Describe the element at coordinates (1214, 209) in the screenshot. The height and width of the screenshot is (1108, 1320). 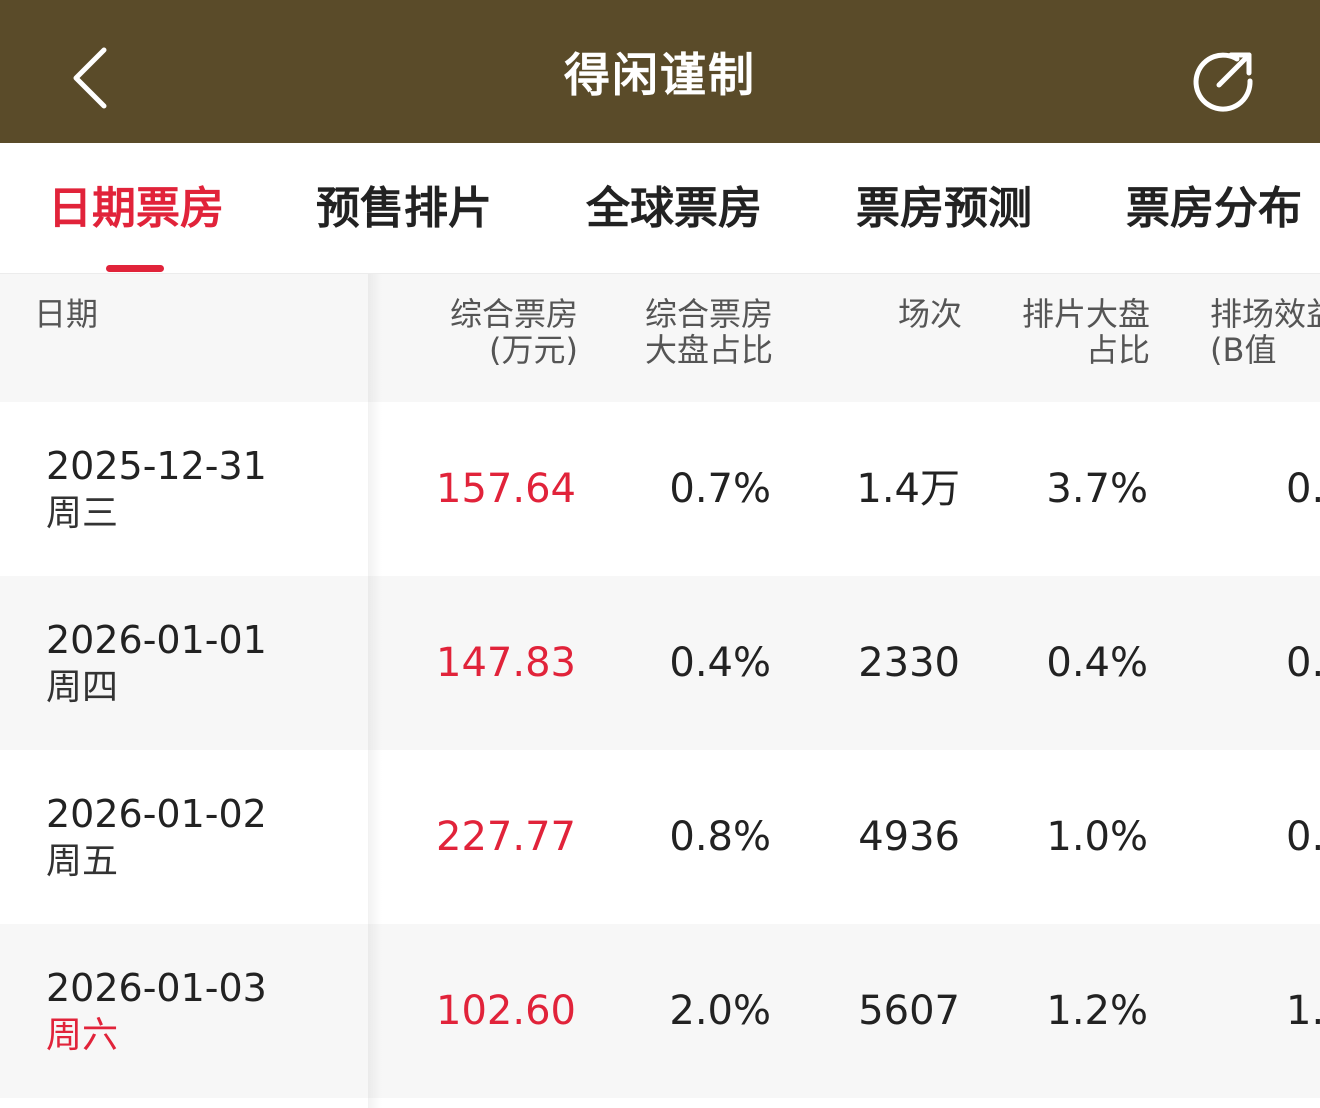
I see `tab-box-office-distribution: 票房分布` at that location.